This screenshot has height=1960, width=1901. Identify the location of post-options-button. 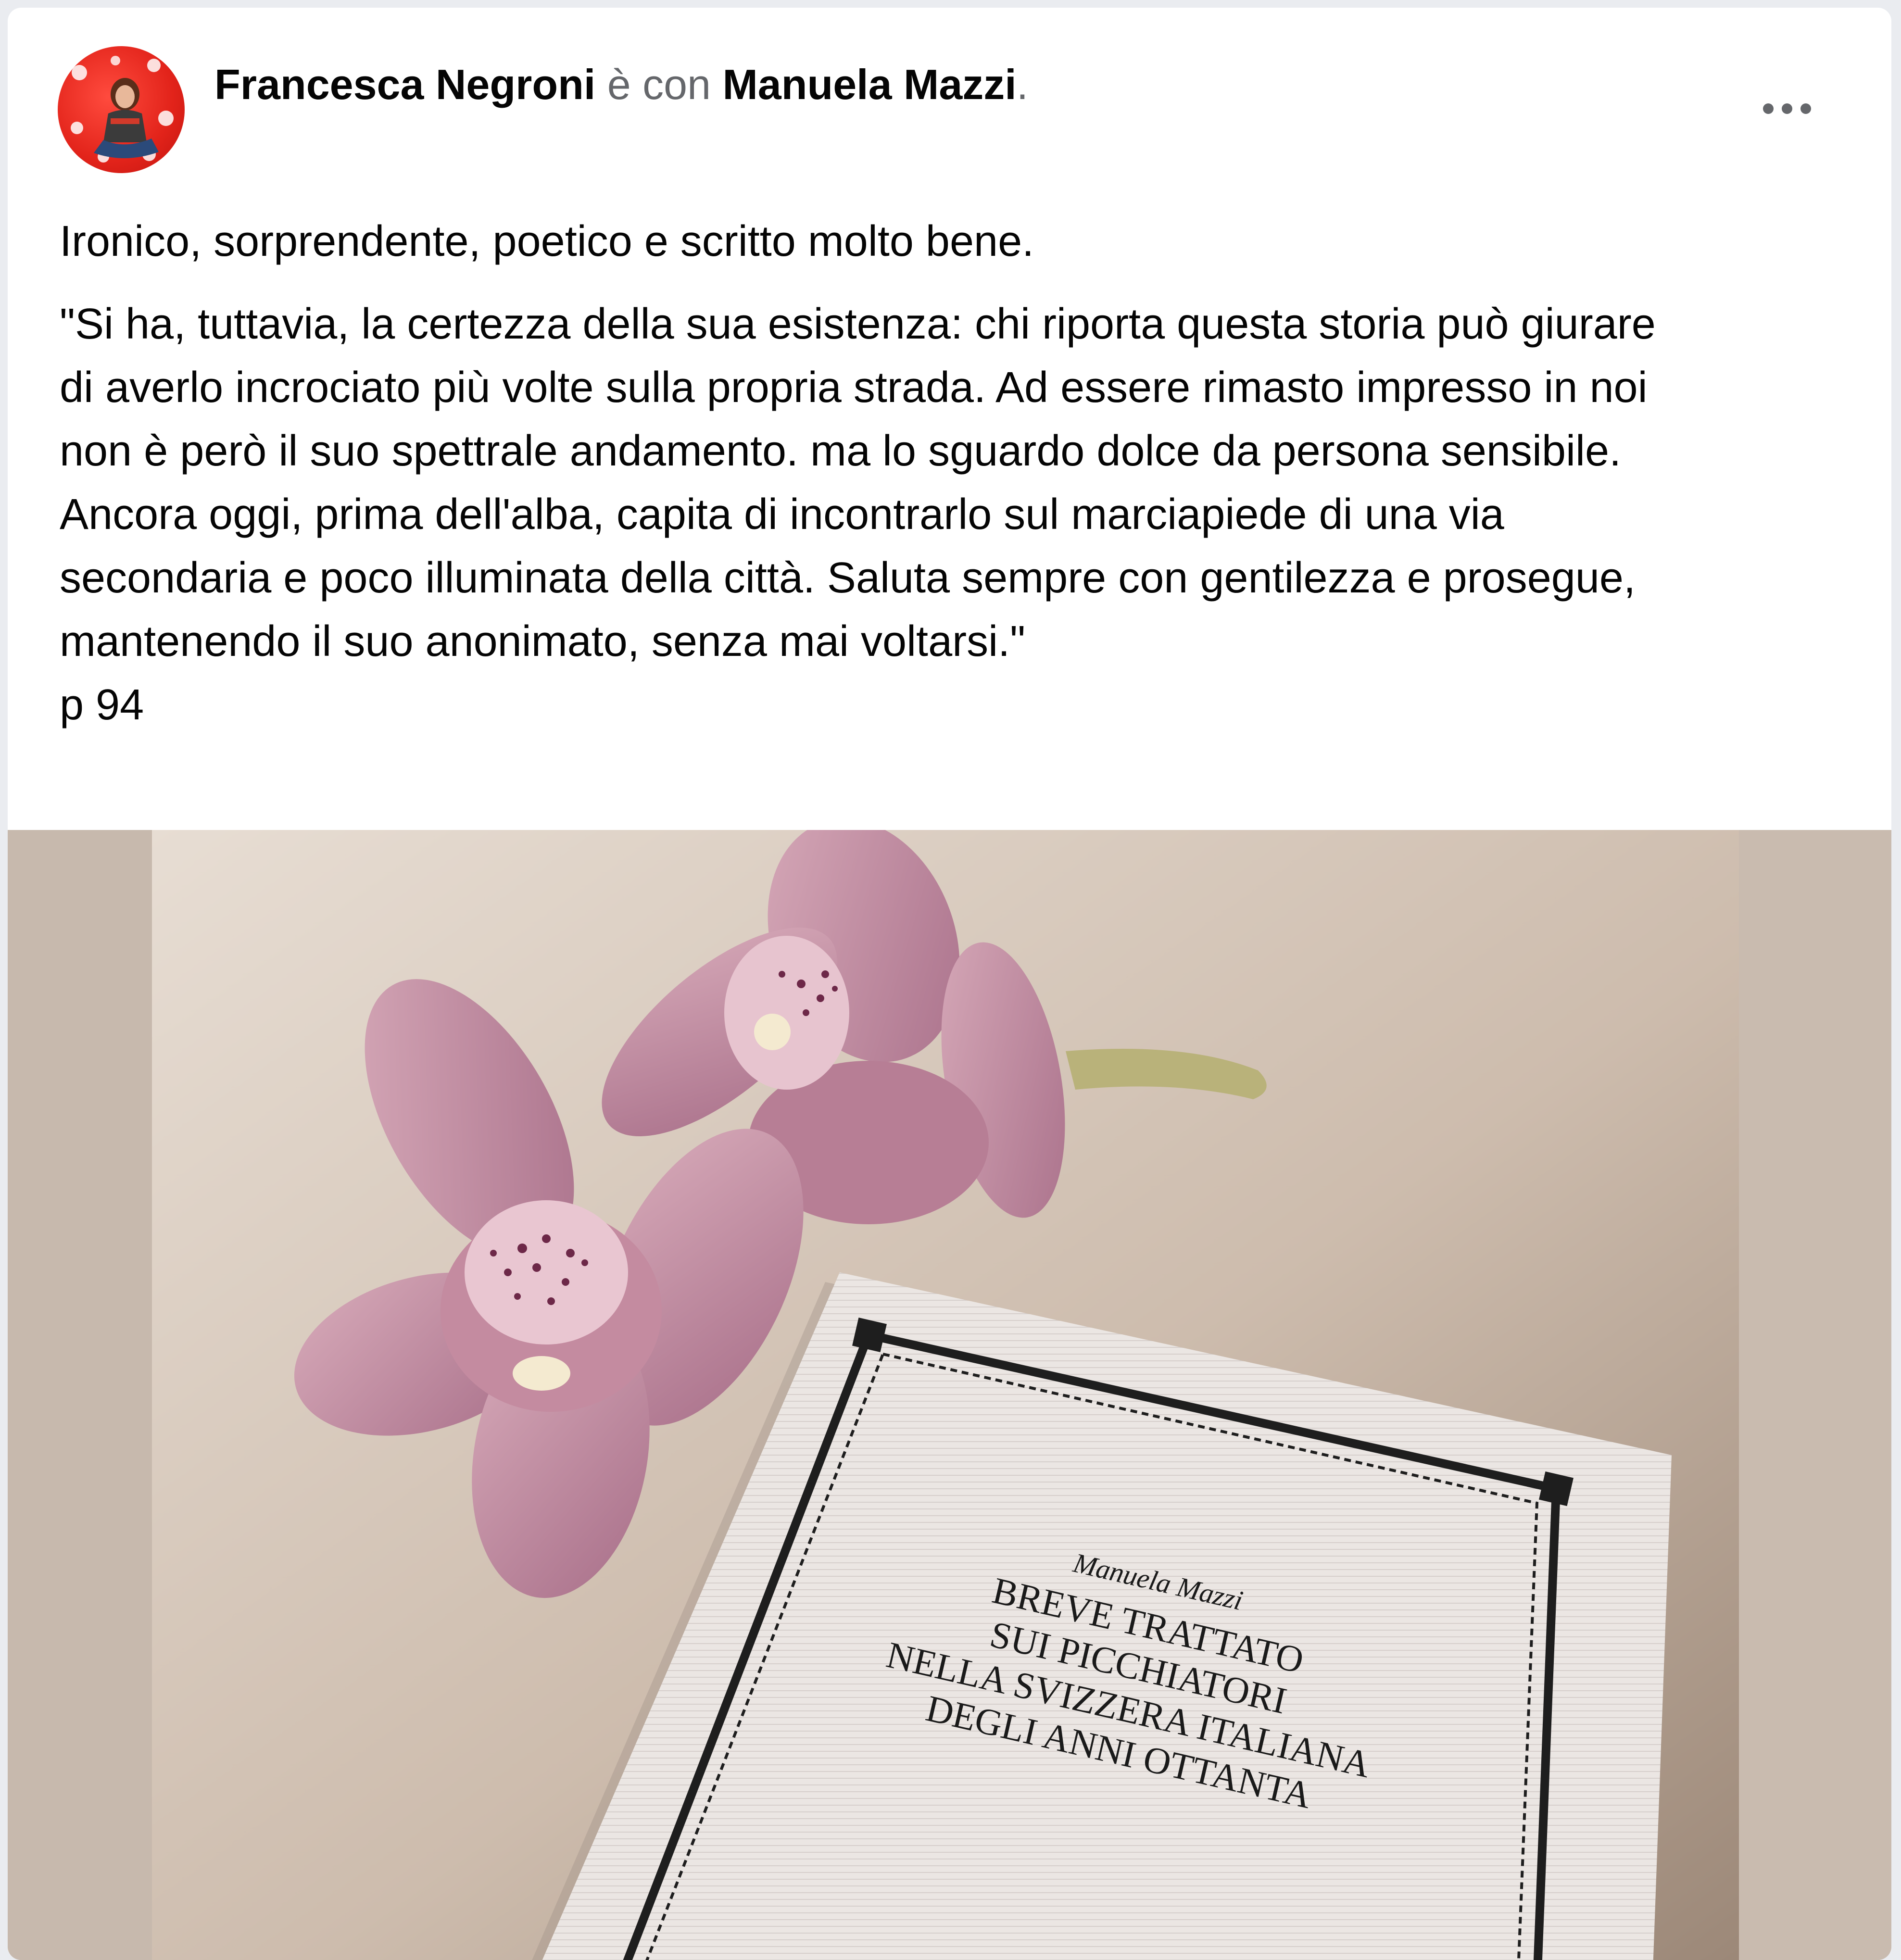
(1787, 109).